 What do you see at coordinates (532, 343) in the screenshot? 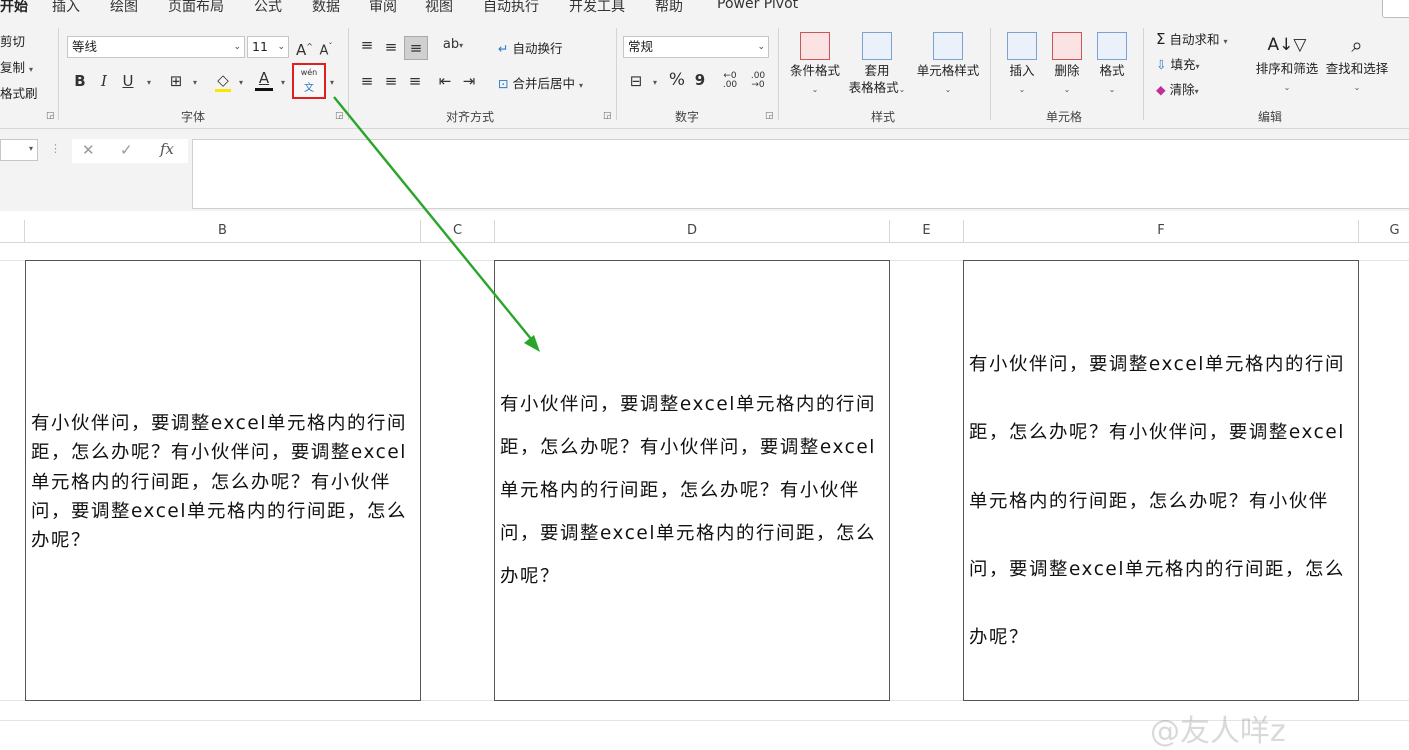
I see `arrow-head` at bounding box center [532, 343].